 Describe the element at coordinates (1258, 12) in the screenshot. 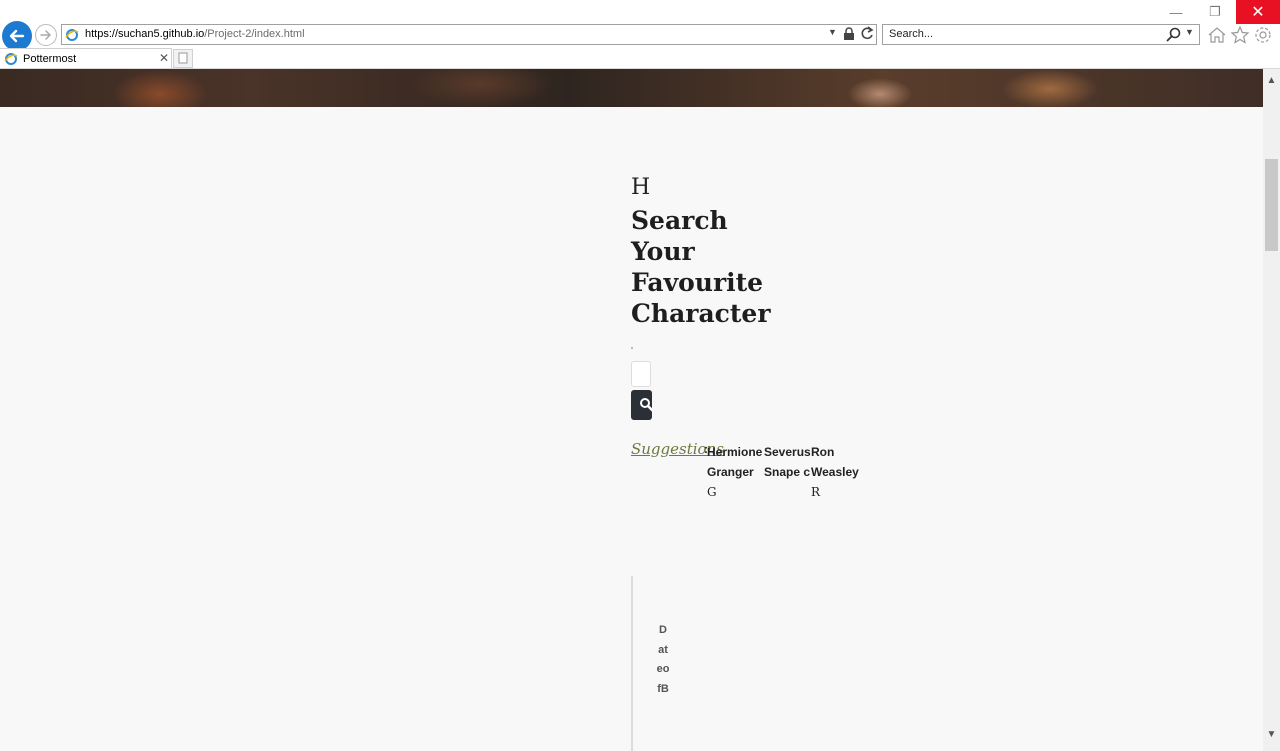

I see `window-close-button: ✕` at that location.